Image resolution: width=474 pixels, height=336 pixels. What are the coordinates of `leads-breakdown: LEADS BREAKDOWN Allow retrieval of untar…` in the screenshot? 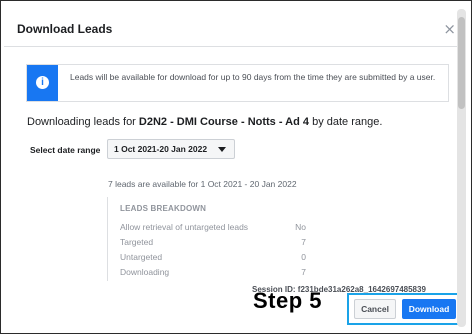 It's located at (207, 239).